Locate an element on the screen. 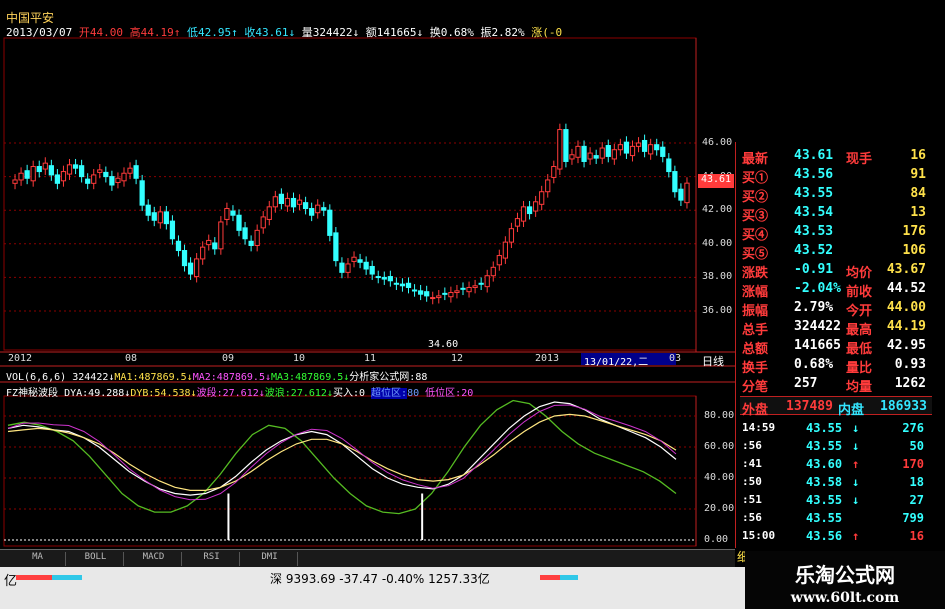  index-amount: 1257.33亿 is located at coordinates (459, 579).